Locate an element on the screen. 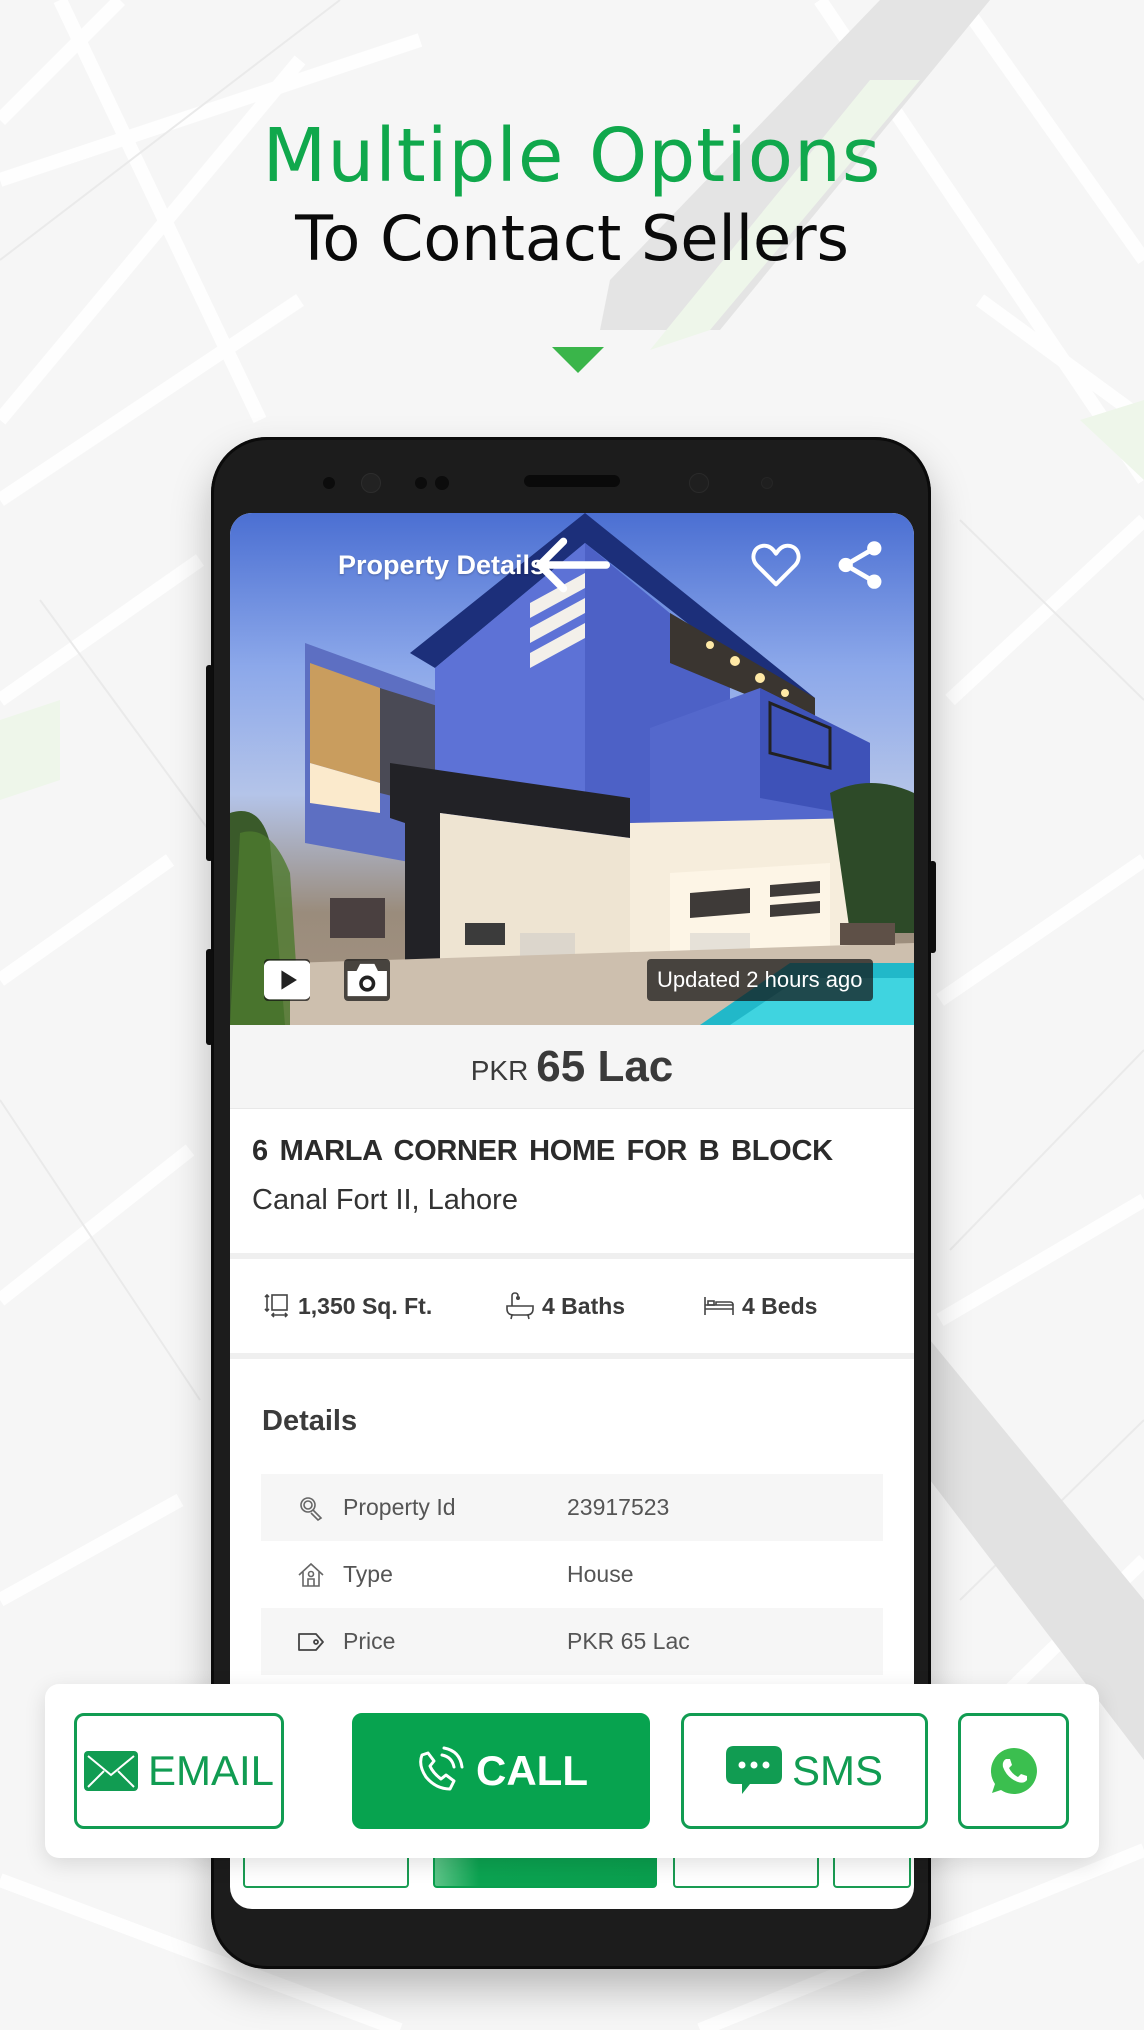  spec-area-value: 1,350 Sq. Ft. is located at coordinates (365, 1305).